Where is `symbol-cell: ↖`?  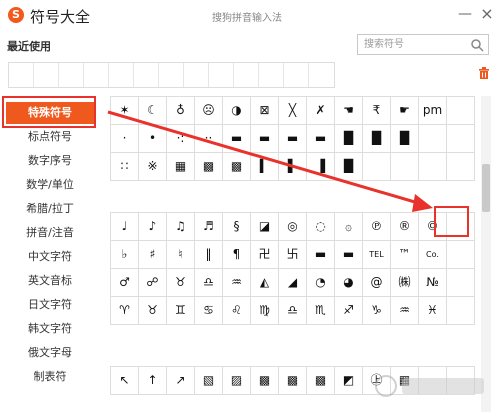
symbol-cell: ↖ is located at coordinates (125, 381).